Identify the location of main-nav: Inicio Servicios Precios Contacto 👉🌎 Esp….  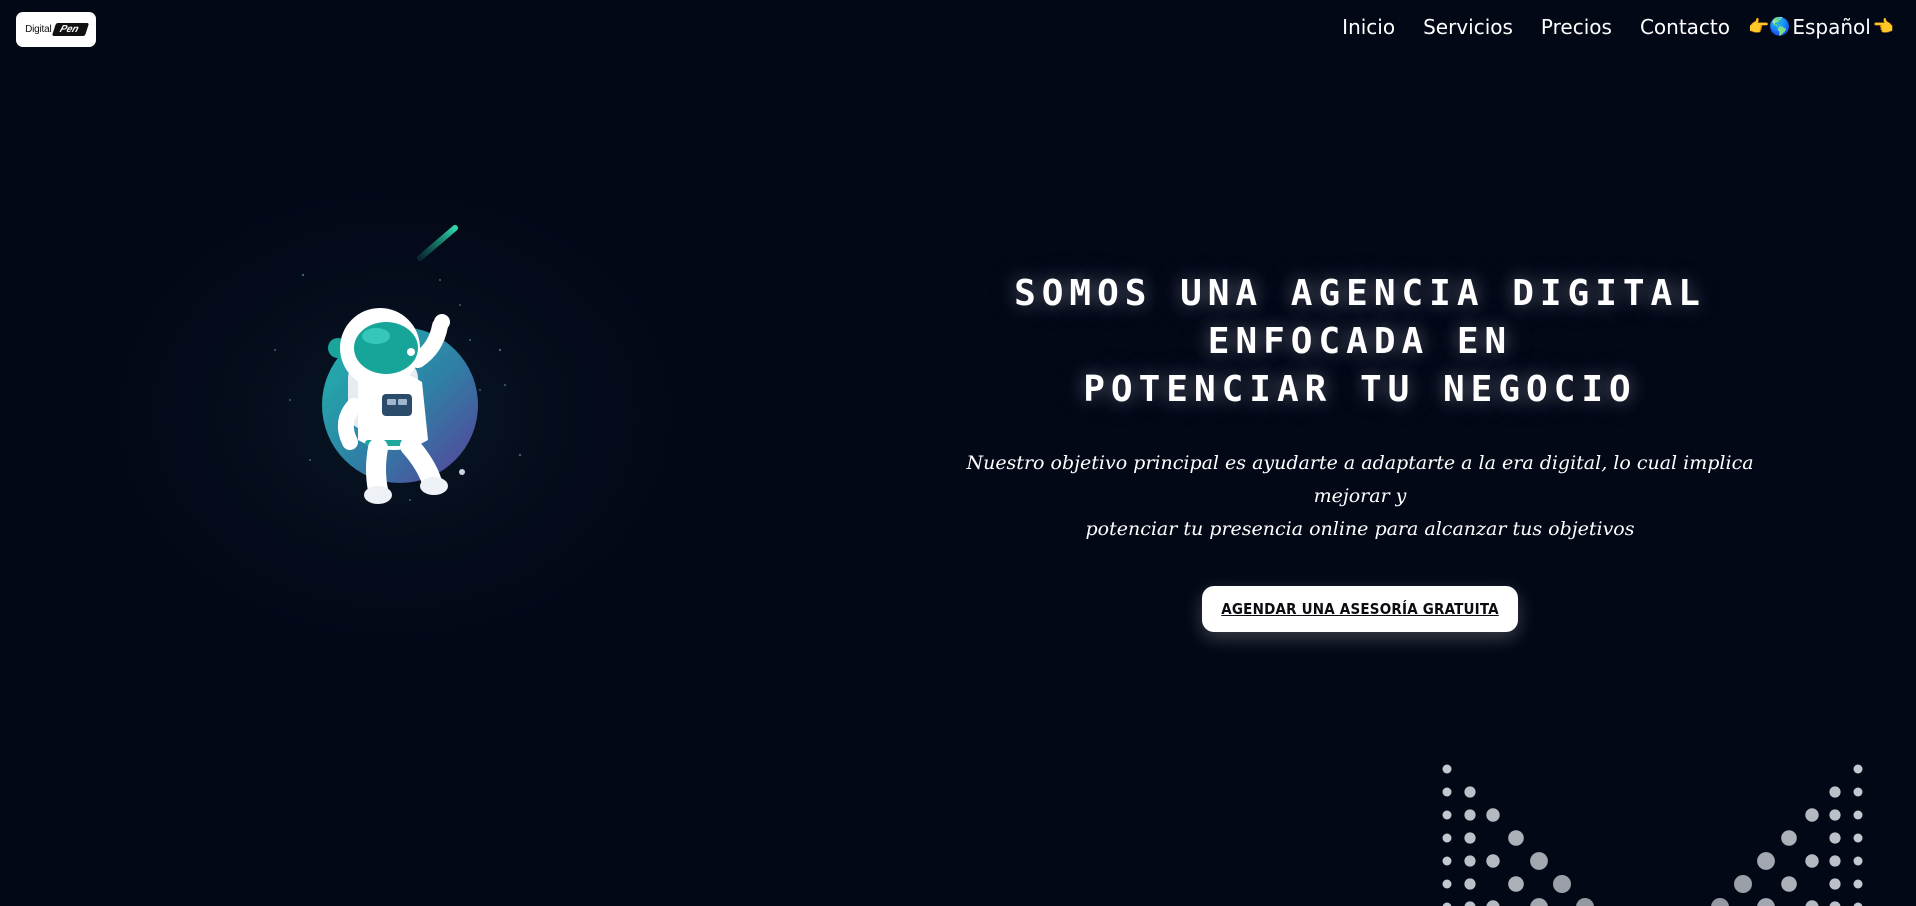
(1618, 27).